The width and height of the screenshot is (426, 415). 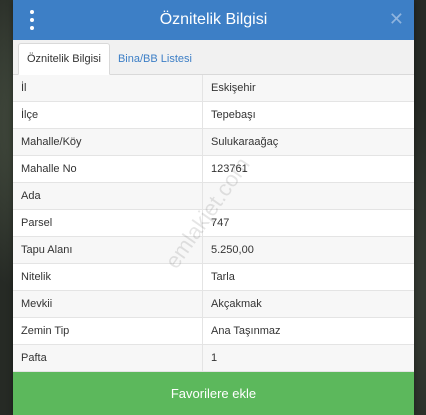 I want to click on table-row: Mevkii Akçakmak, so click(x=213, y=304).